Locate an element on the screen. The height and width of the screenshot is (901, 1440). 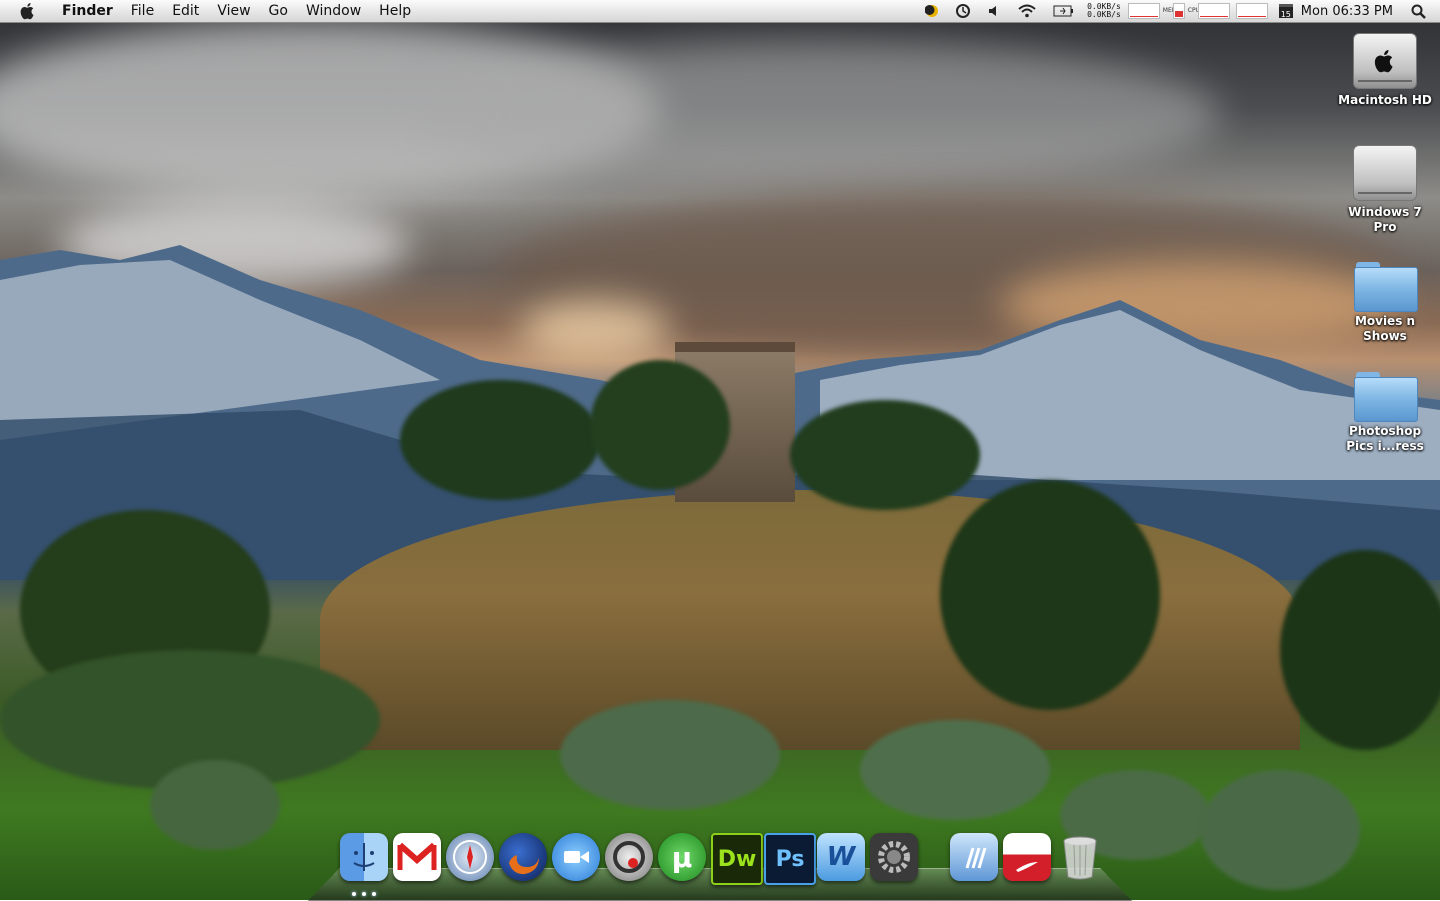
cpu-label: CPU is located at coordinates (1193, 10).